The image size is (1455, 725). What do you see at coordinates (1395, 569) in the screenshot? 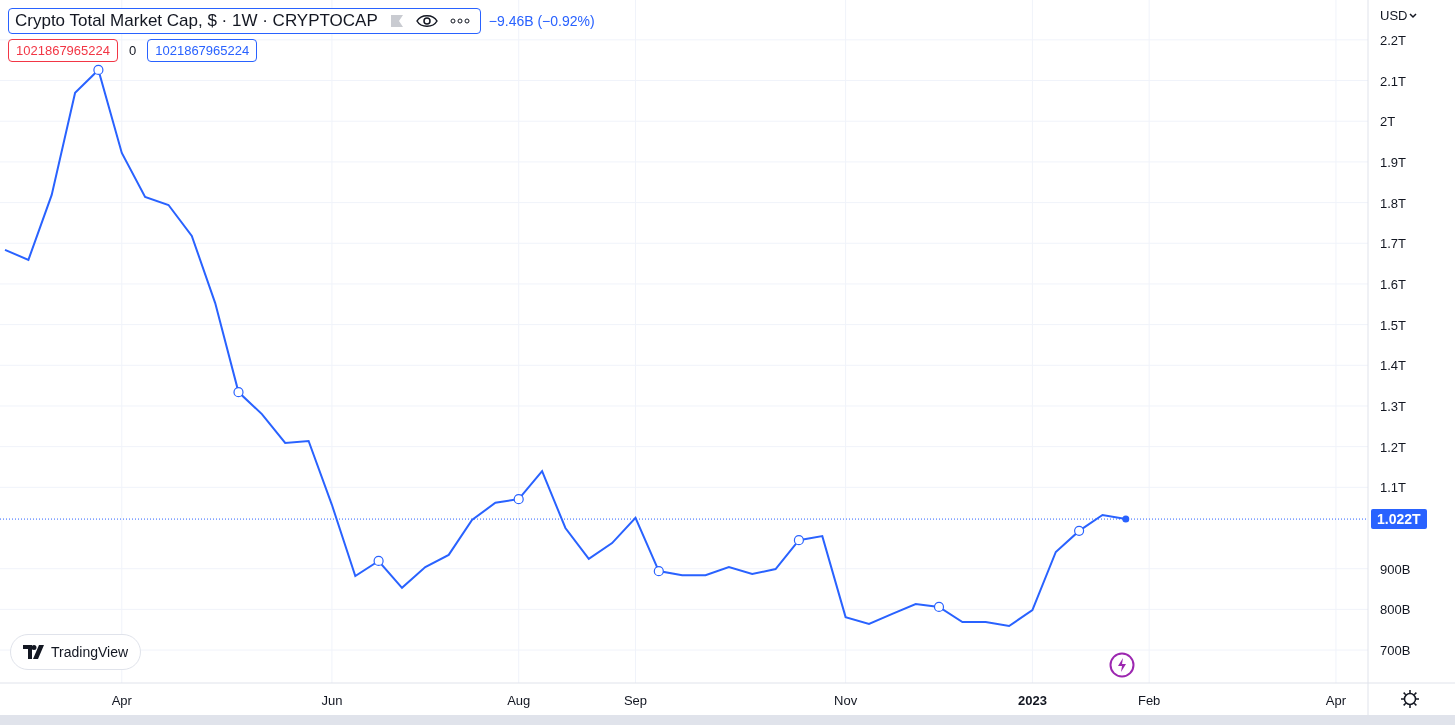
I see `y-axis-label: 900B` at bounding box center [1395, 569].